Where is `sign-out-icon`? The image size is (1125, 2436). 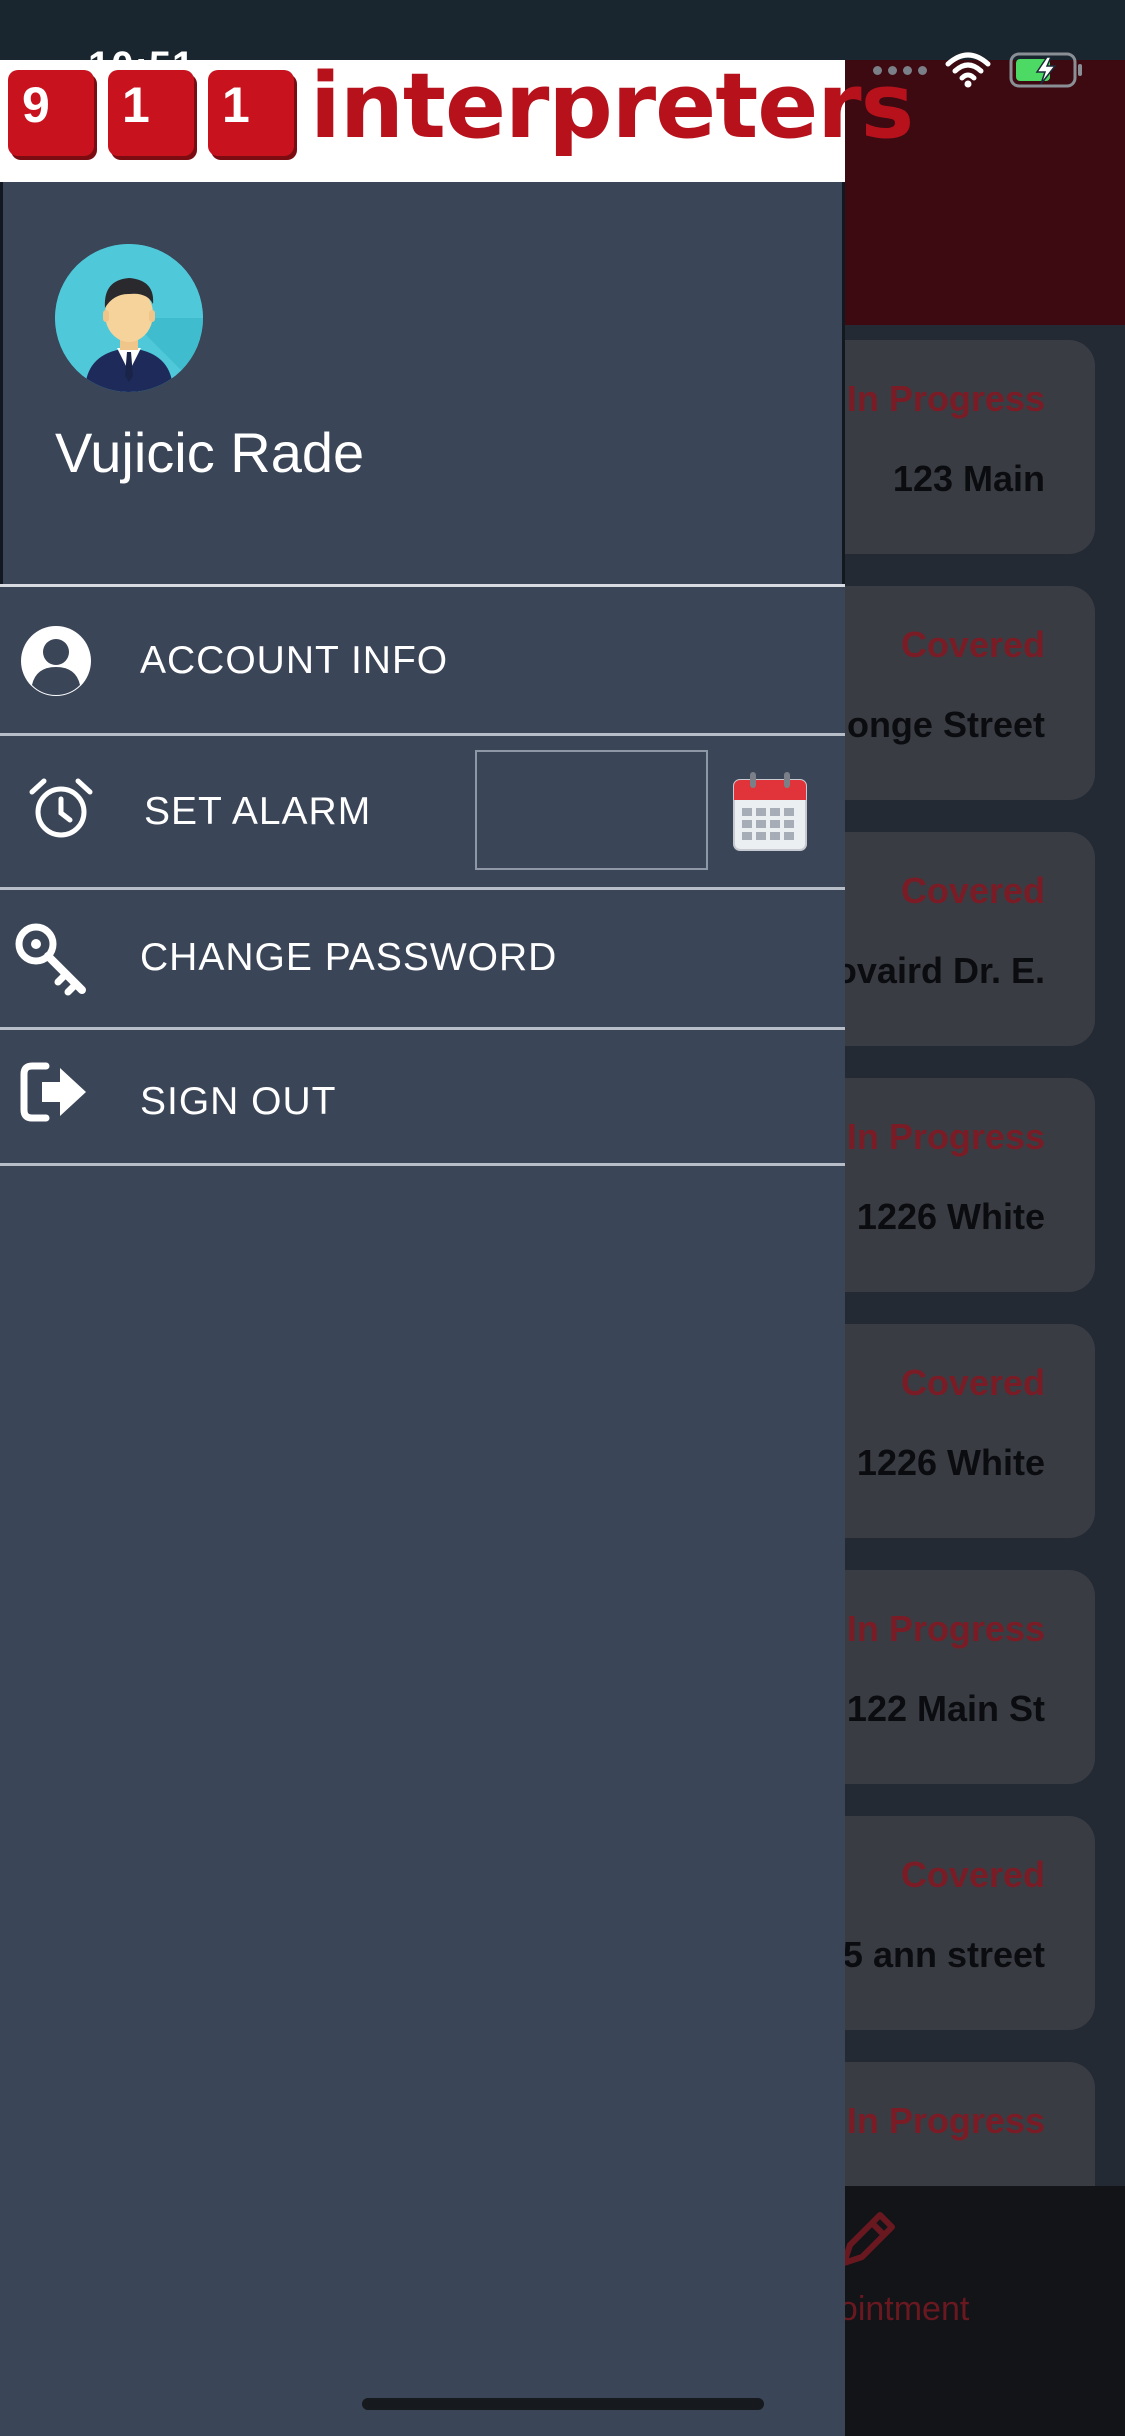
sign-out-icon is located at coordinates (53, 1092).